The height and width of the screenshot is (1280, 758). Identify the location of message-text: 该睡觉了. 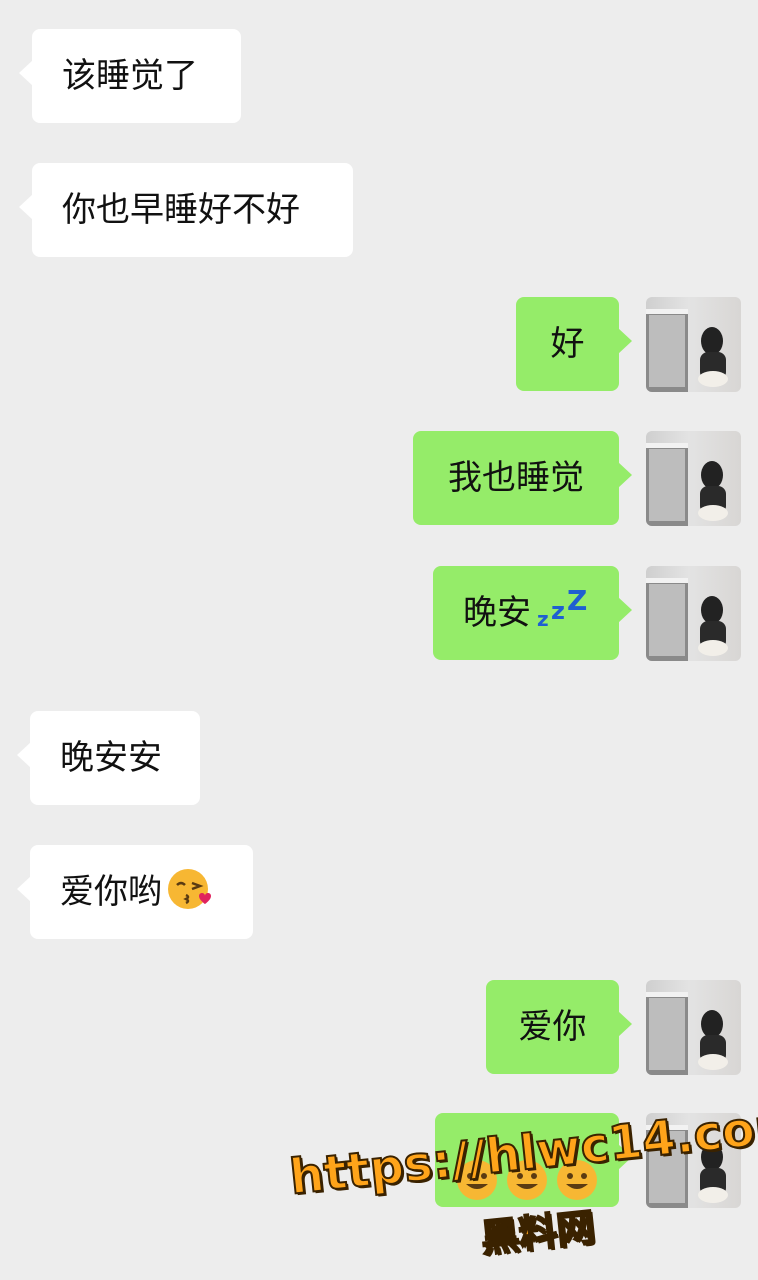
(130, 76).